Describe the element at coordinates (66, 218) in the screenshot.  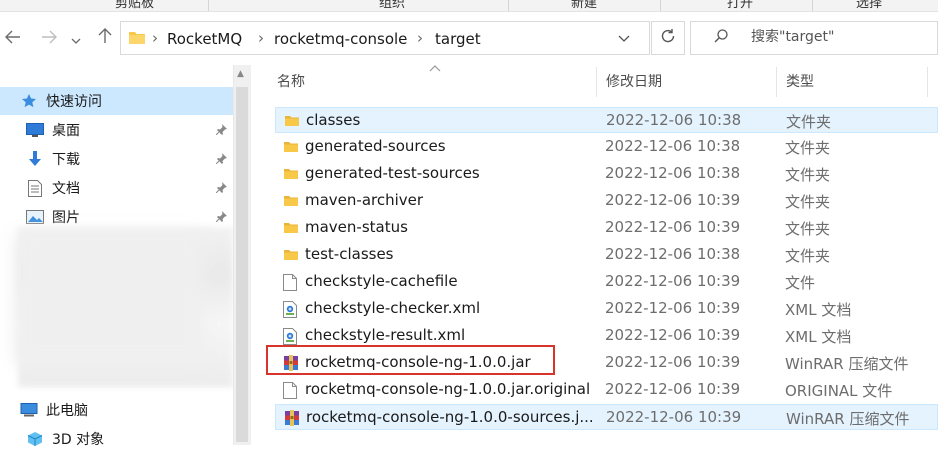
I see `sidebar-item-label: 图片` at that location.